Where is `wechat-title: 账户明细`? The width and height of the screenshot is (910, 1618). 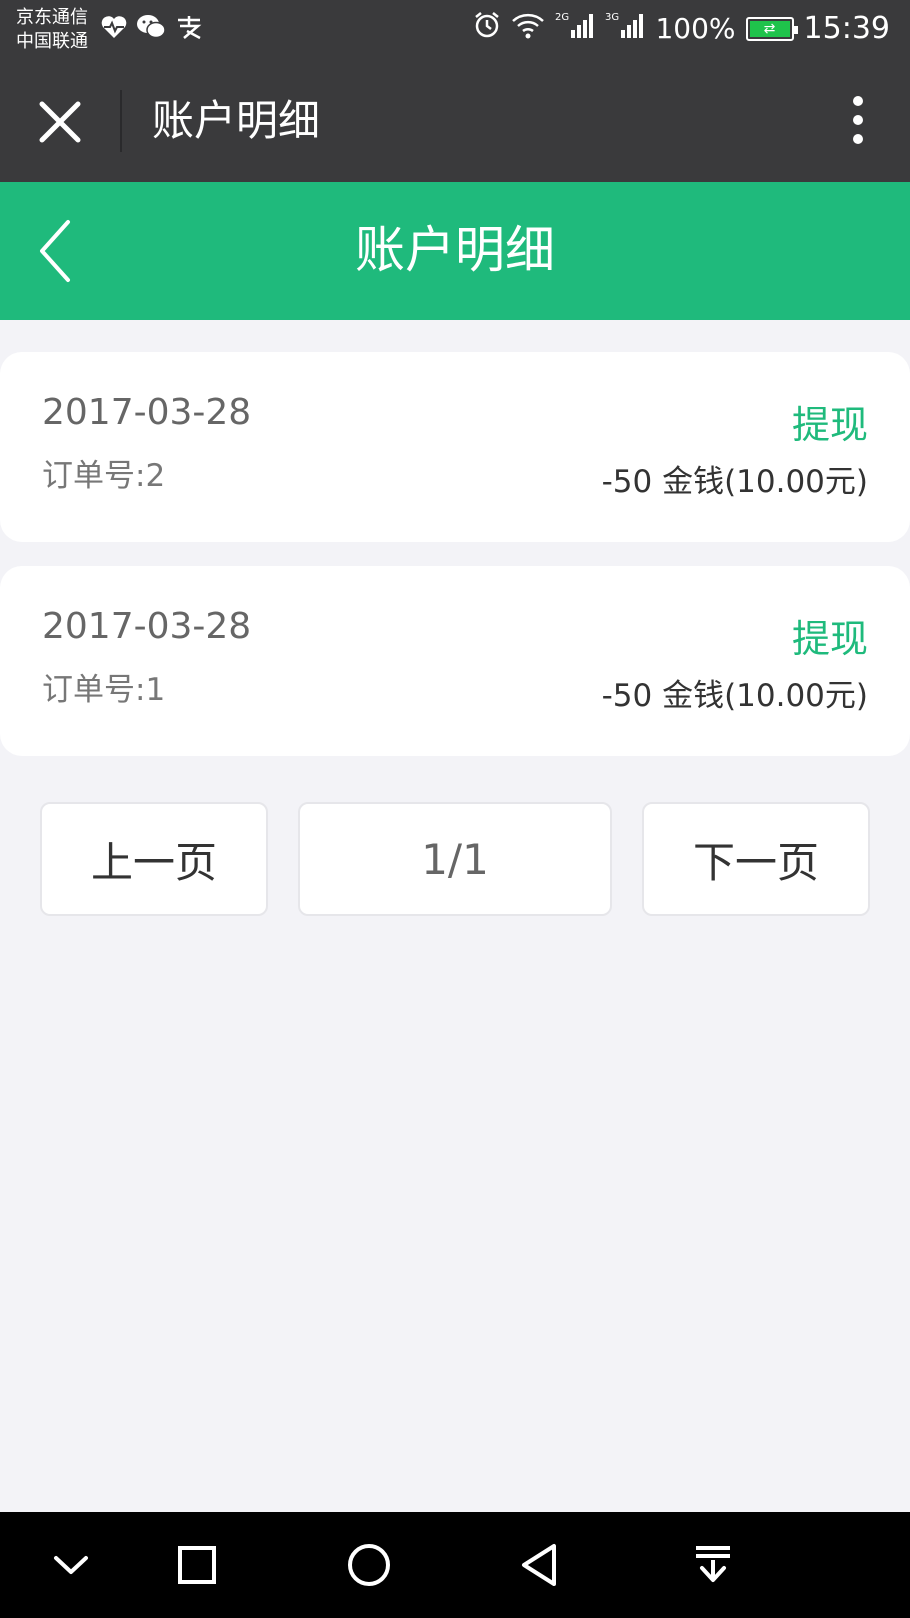 wechat-title: 账户明细 is located at coordinates (236, 120).